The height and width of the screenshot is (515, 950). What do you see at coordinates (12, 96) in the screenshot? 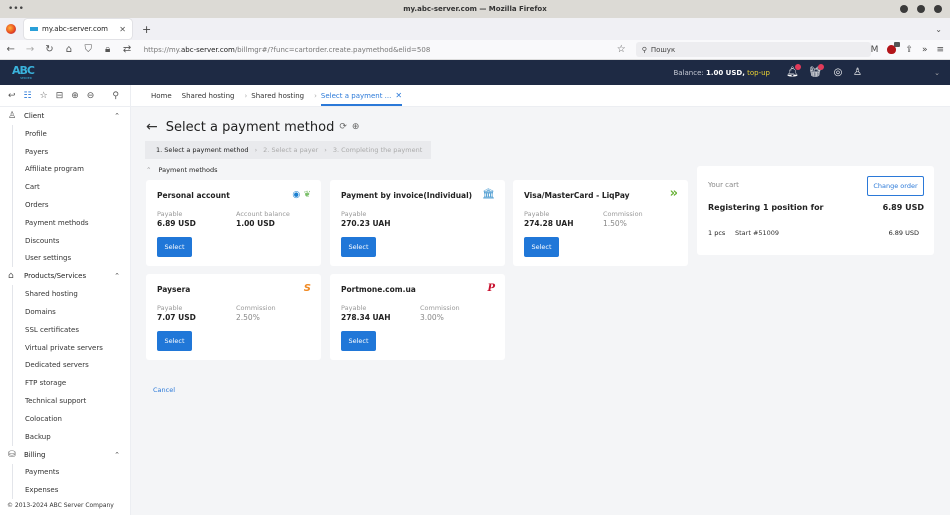
I see `back-arrow-icon: ↩` at bounding box center [12, 96].